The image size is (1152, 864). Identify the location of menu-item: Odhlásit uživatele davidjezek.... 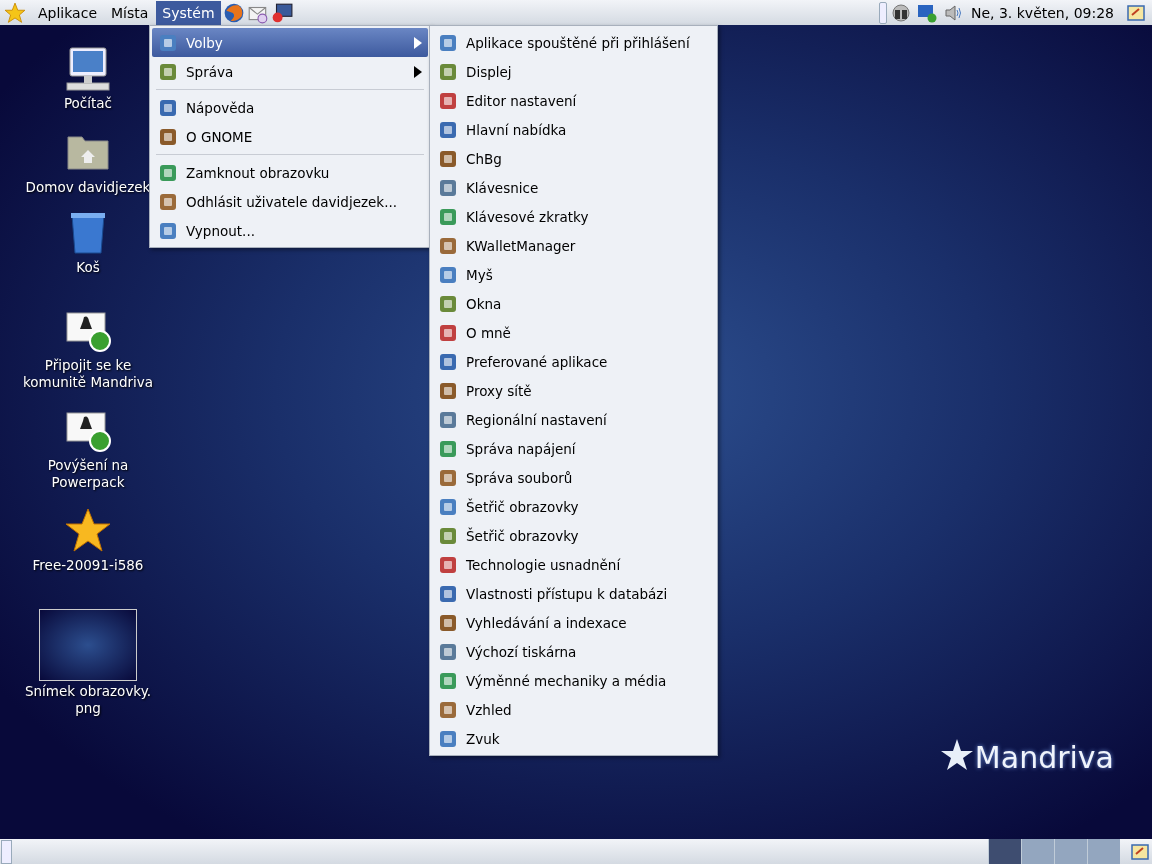
(290, 201).